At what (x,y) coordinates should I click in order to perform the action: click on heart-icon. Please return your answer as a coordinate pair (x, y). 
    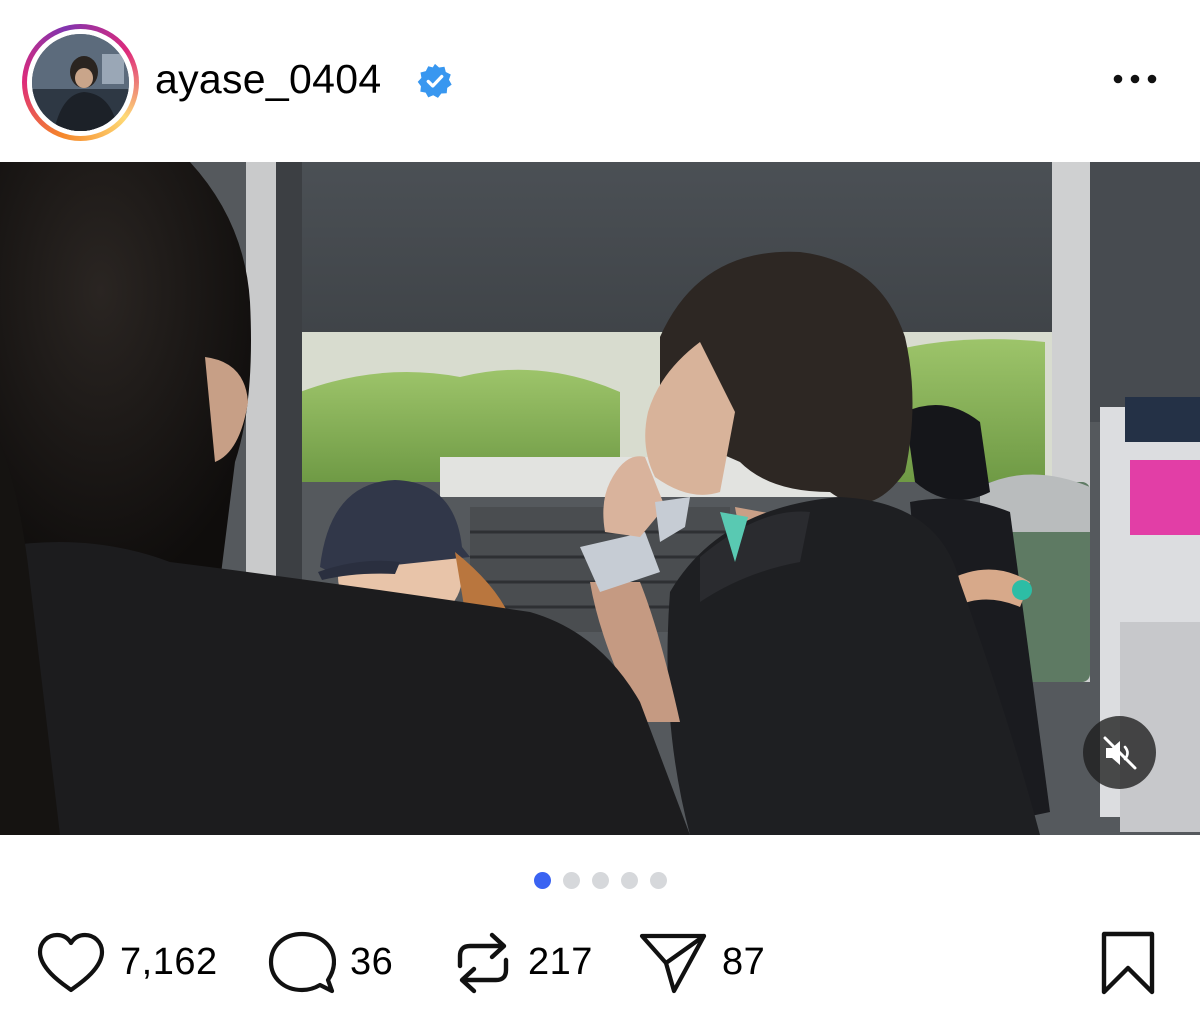
    Looking at the image, I should click on (71, 962).